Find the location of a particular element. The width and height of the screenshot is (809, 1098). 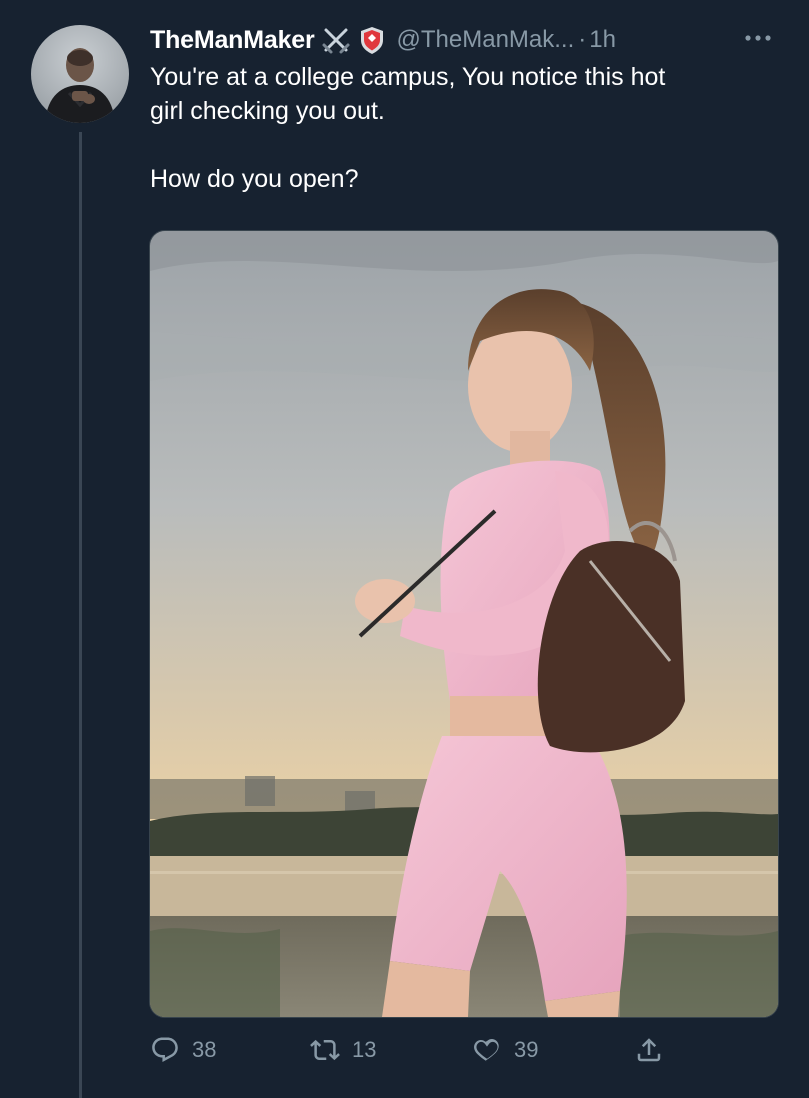

ellipsis-icon is located at coordinates (758, 38).